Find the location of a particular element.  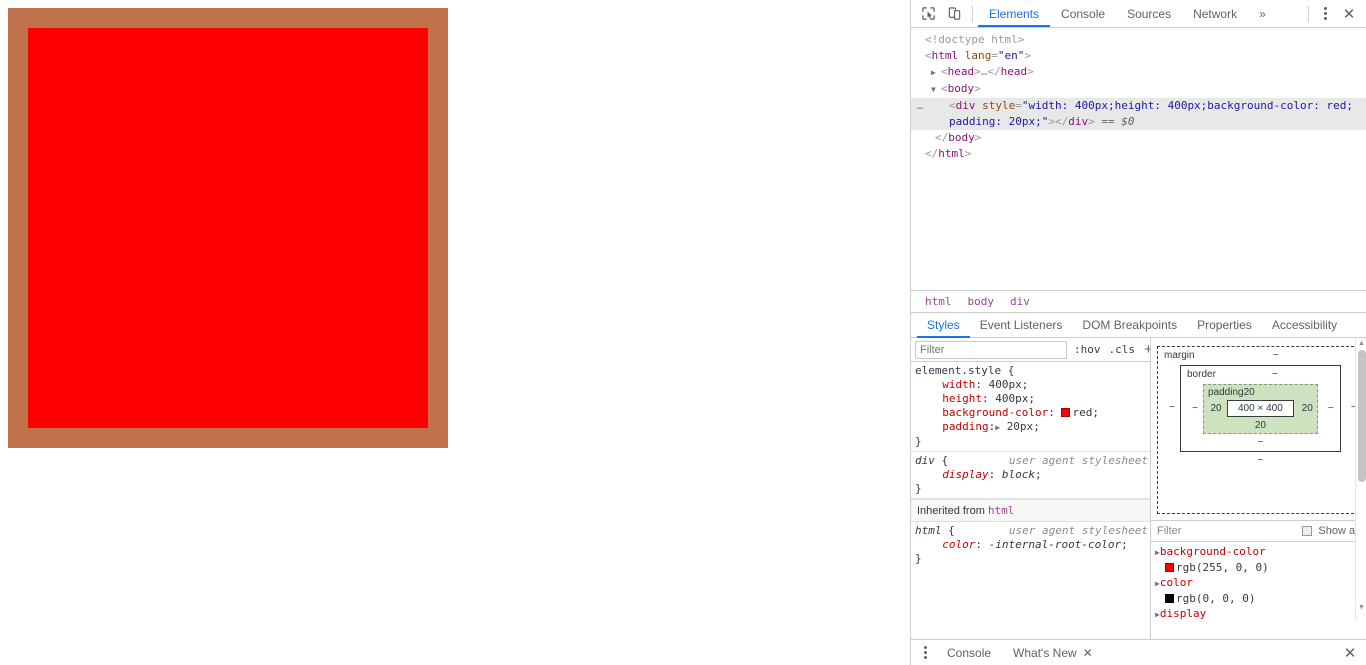

padding-left-value: 20 is located at coordinates (1216, 408).